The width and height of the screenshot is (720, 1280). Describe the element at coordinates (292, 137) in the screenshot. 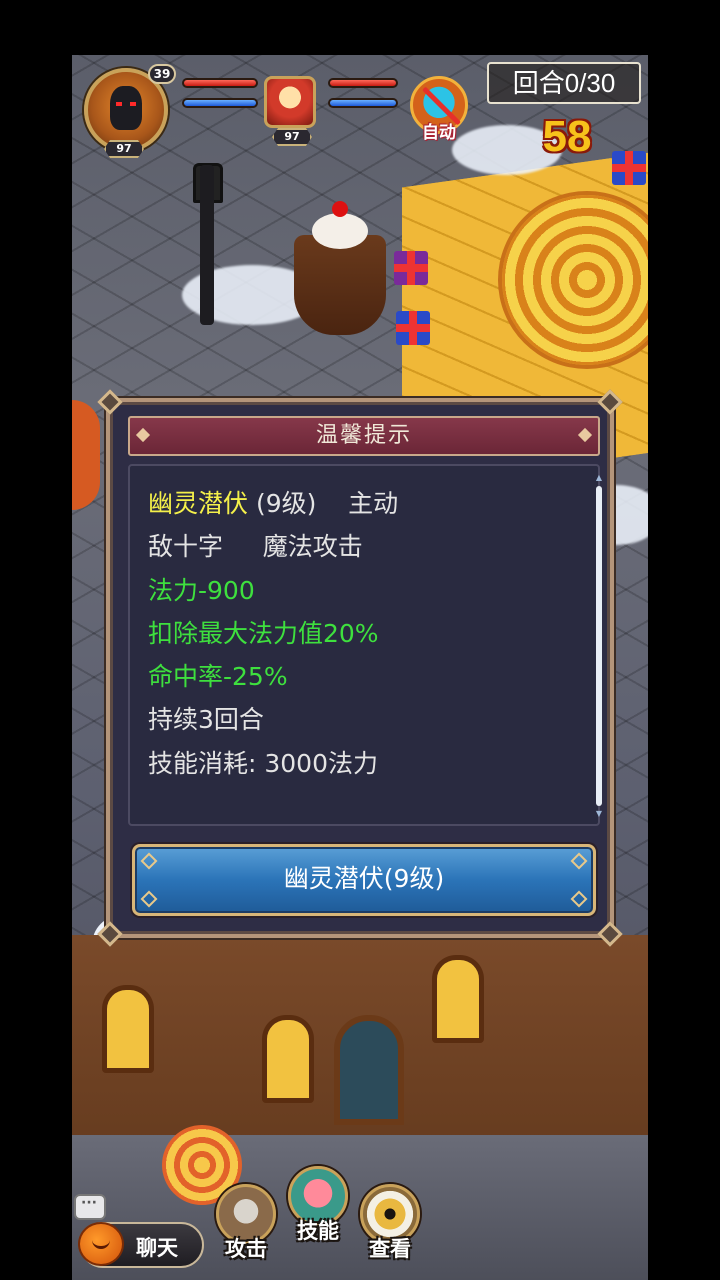

I see `pet-rank-badge: 97` at that location.